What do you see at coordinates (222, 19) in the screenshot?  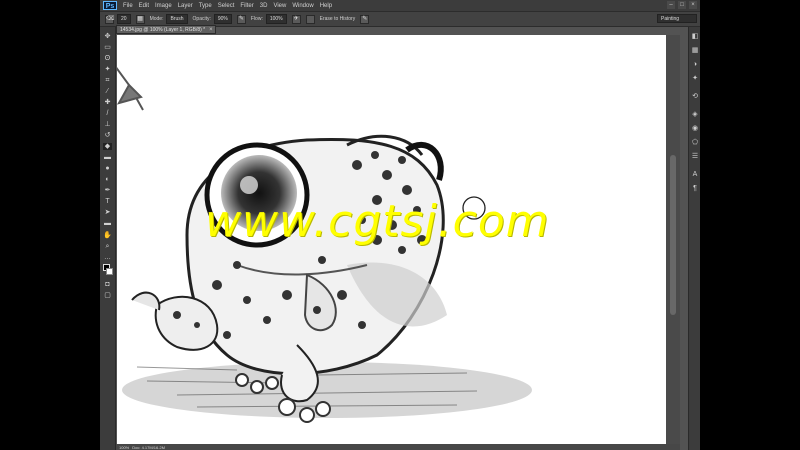 I see `opacity-field: 90%` at bounding box center [222, 19].